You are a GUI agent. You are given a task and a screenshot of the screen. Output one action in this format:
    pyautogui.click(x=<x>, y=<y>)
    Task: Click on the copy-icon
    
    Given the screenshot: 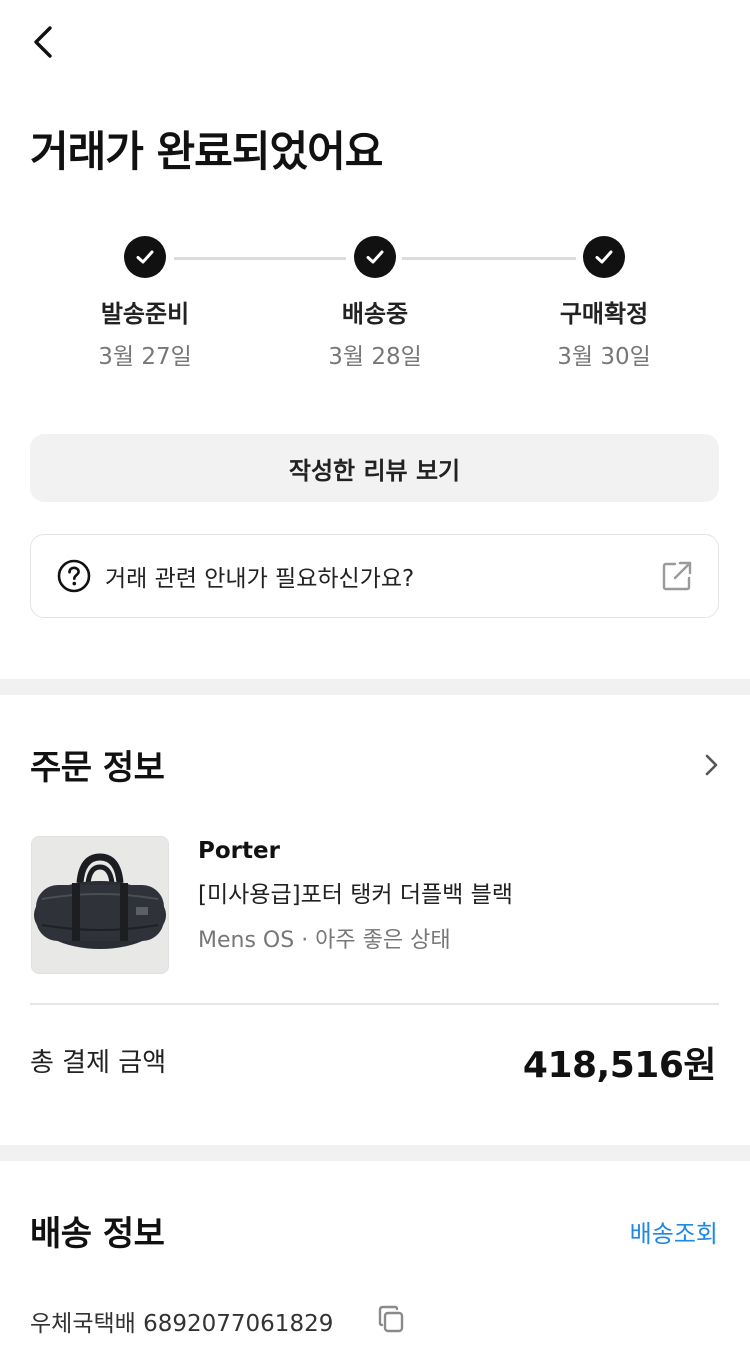 What is the action you would take?
    pyautogui.click(x=391, y=1319)
    